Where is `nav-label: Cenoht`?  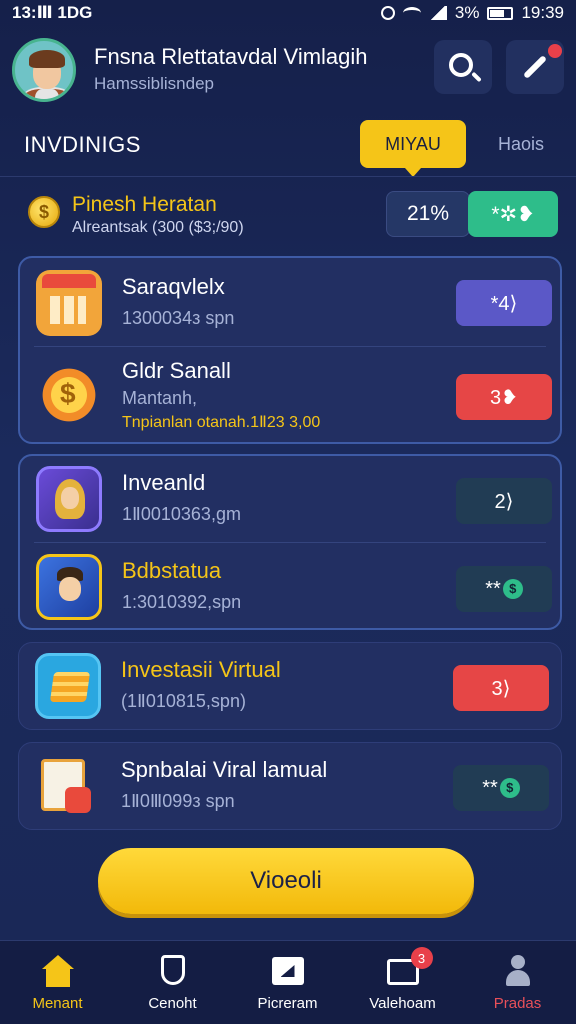 nav-label: Cenoht is located at coordinates (172, 1003).